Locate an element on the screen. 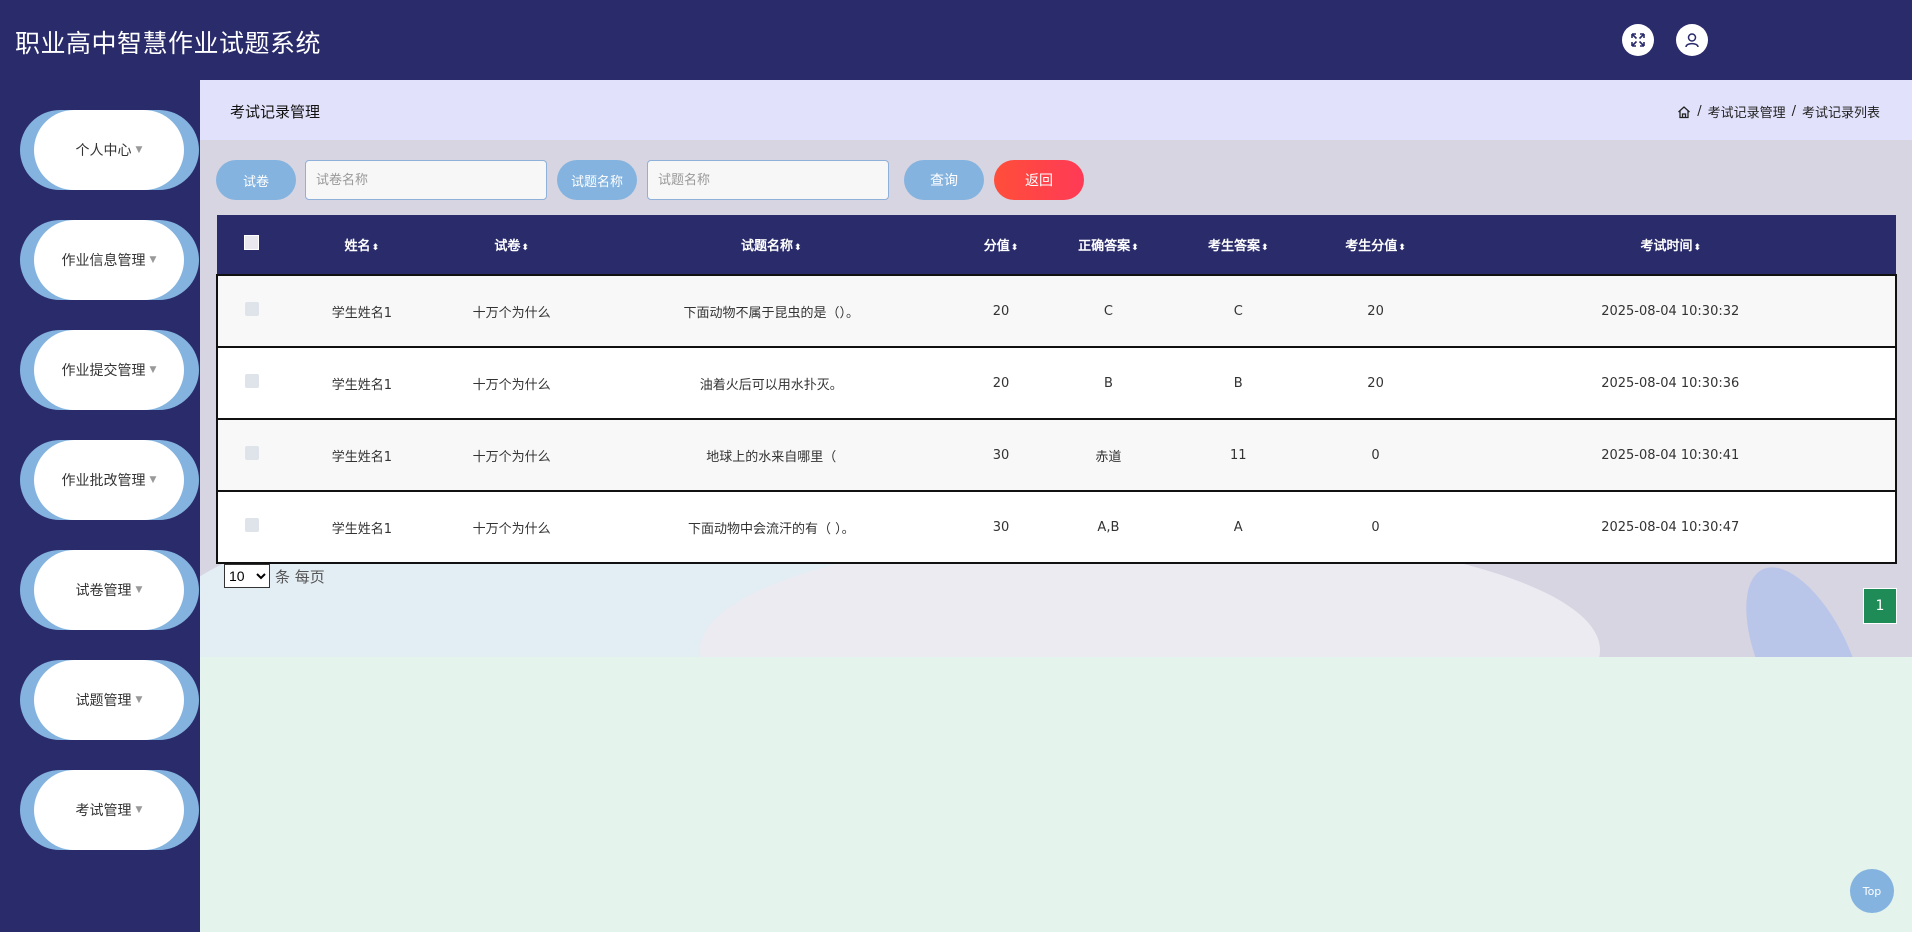 The height and width of the screenshot is (932, 1912). sidebar-item-exam-management: 考试管理 ▼ is located at coordinates (109, 810).